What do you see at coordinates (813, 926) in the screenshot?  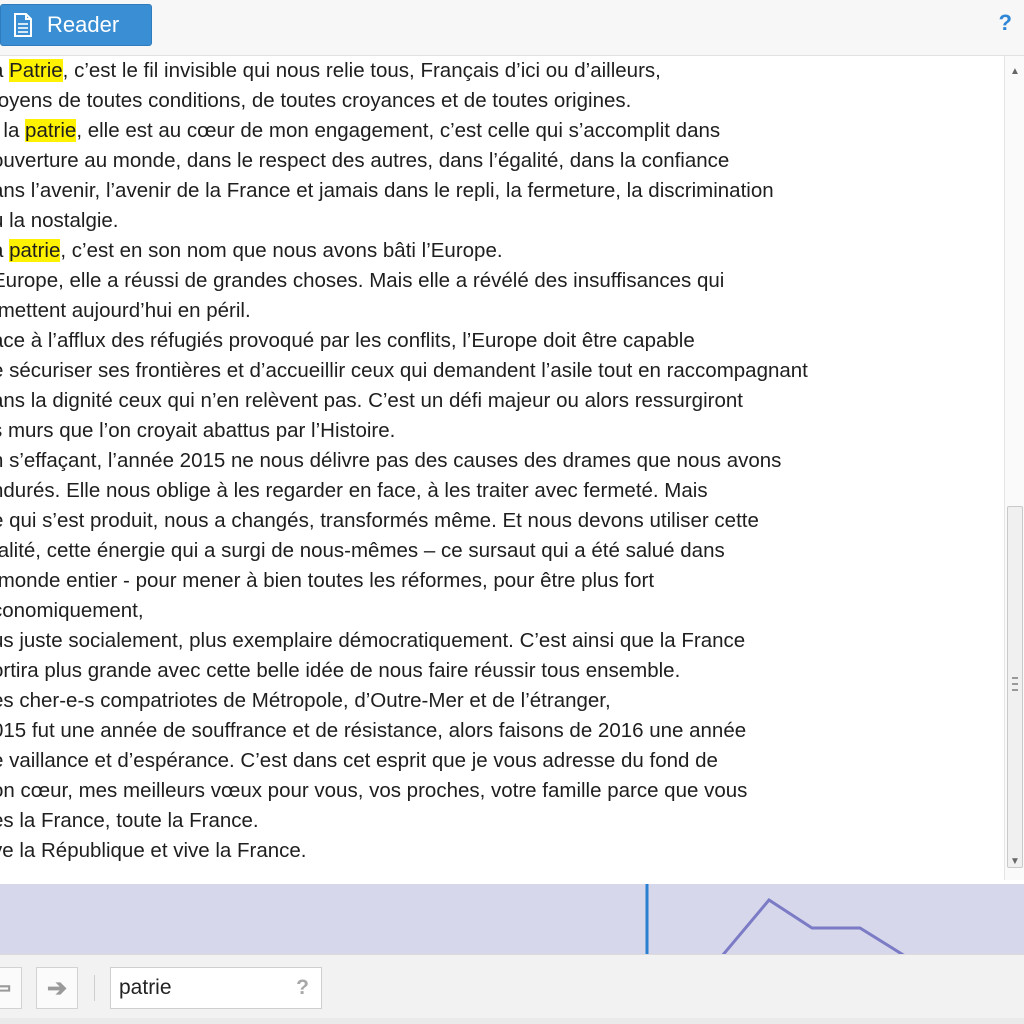 I see `timeline-line` at bounding box center [813, 926].